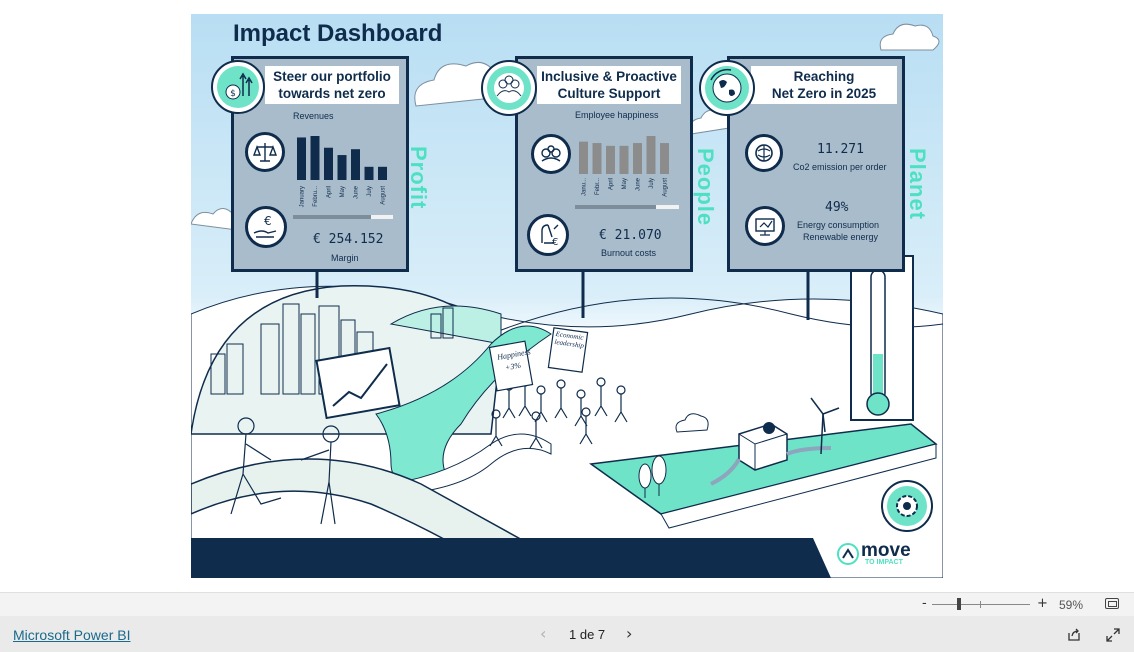 This screenshot has height=652, width=1134. I want to click on power-bi-link: Microsoft Power BI, so click(71, 635).